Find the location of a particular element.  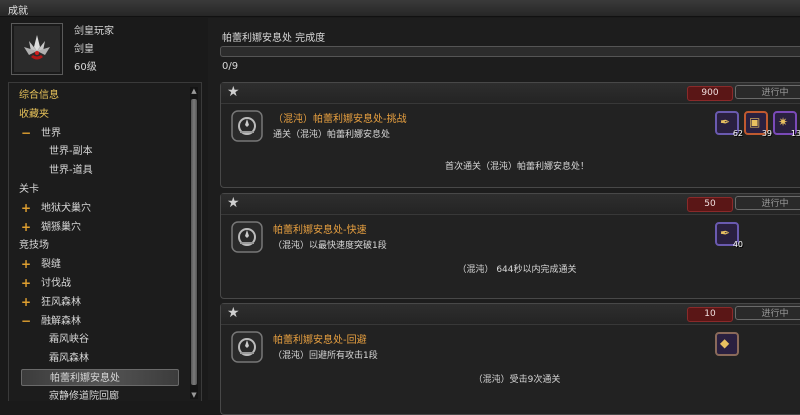

achievement-title: 帕蕾利娜安息处-回避 is located at coordinates (320, 340).